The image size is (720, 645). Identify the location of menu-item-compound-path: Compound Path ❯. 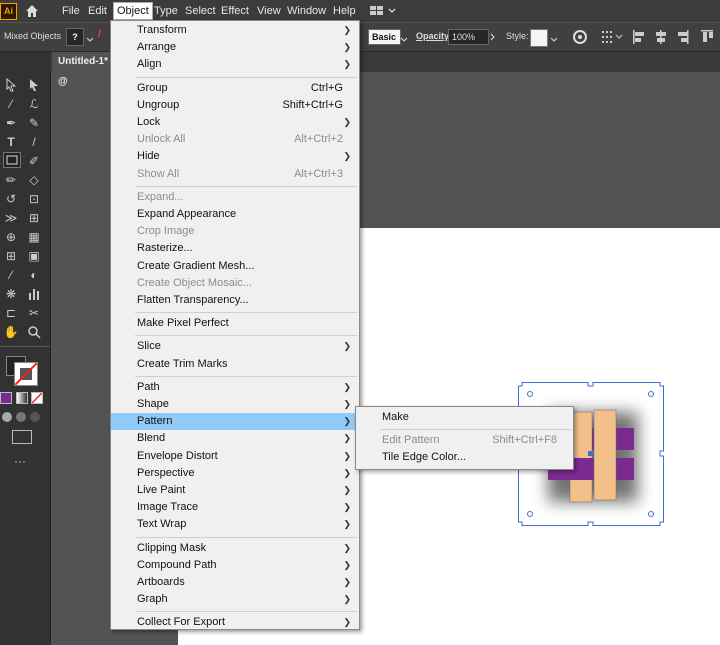
(235, 565).